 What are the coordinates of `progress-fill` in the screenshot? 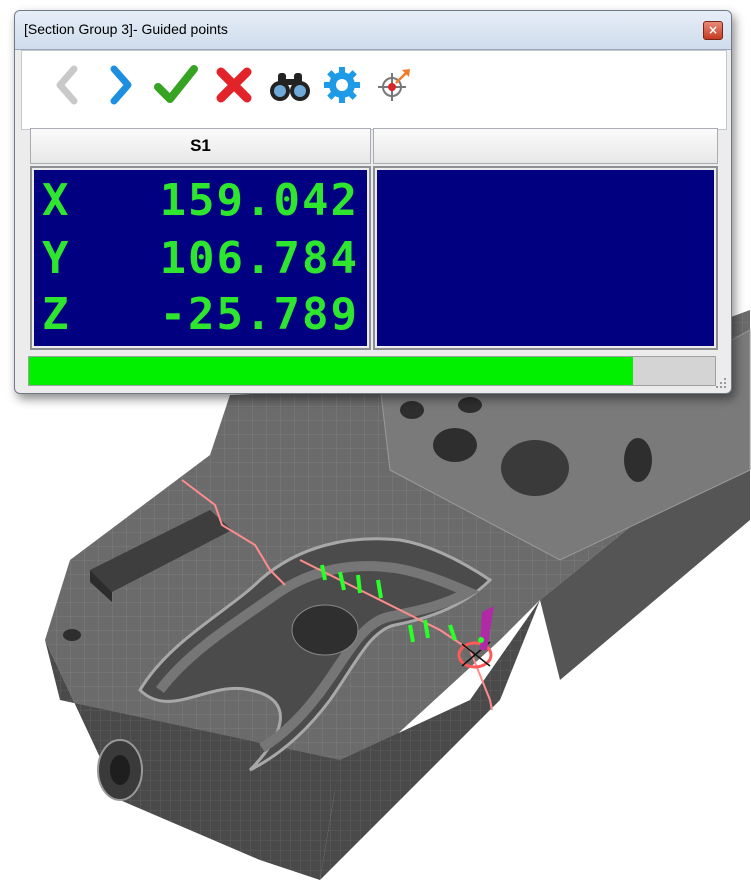 It's located at (331, 371).